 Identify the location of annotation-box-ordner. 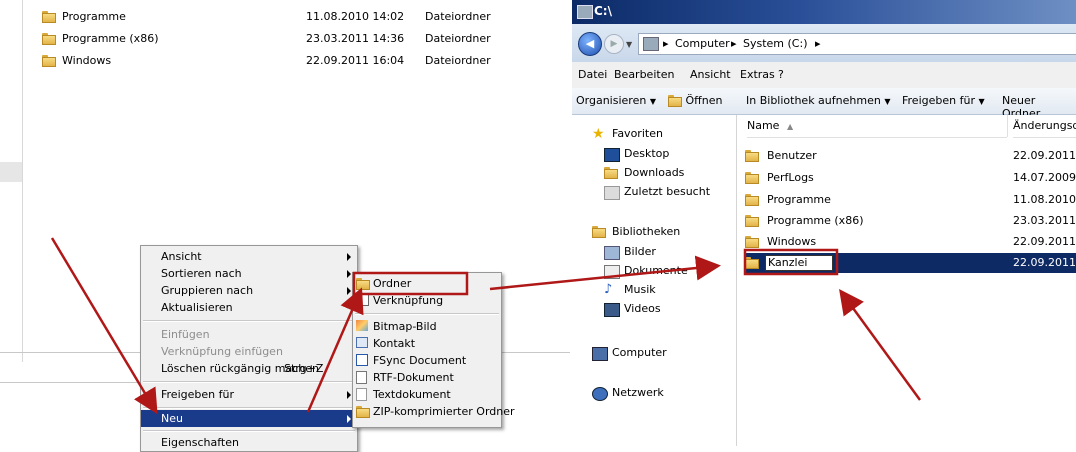
(410, 283).